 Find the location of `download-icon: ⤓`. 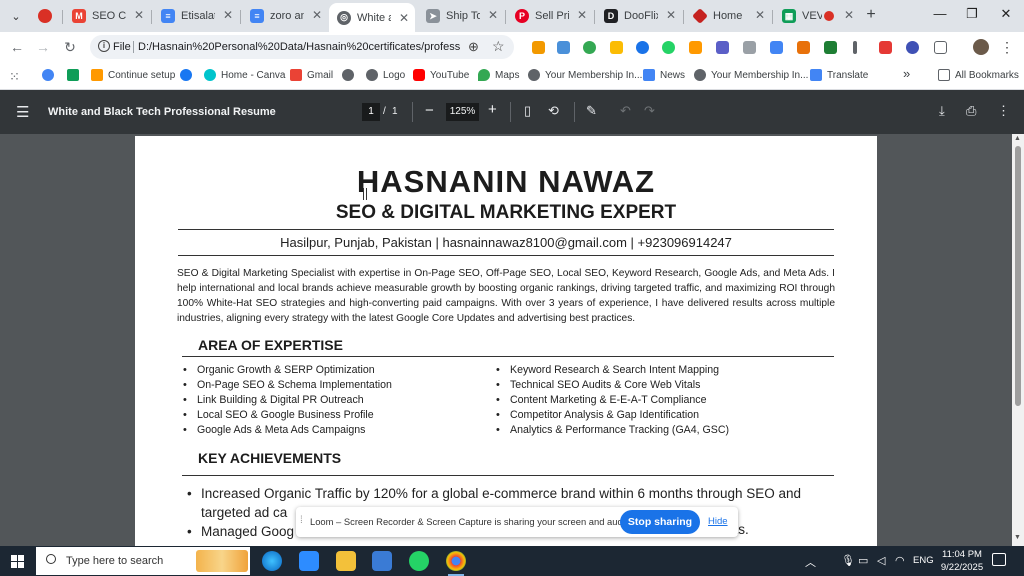

download-icon: ⤓ is located at coordinates (942, 111).